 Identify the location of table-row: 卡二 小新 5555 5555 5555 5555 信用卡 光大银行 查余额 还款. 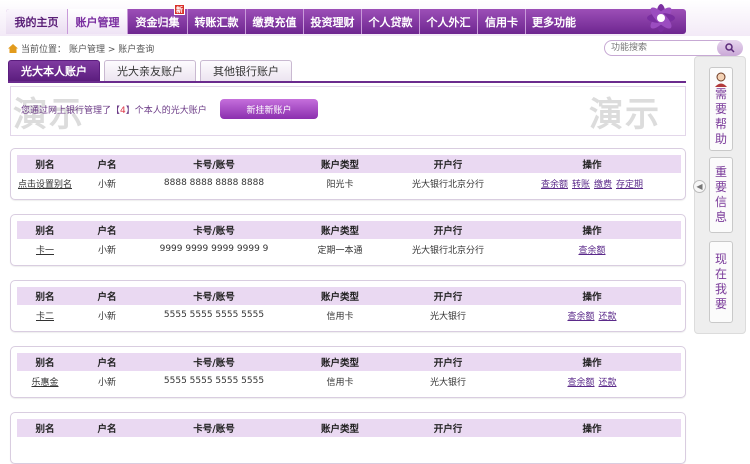
(349, 315).